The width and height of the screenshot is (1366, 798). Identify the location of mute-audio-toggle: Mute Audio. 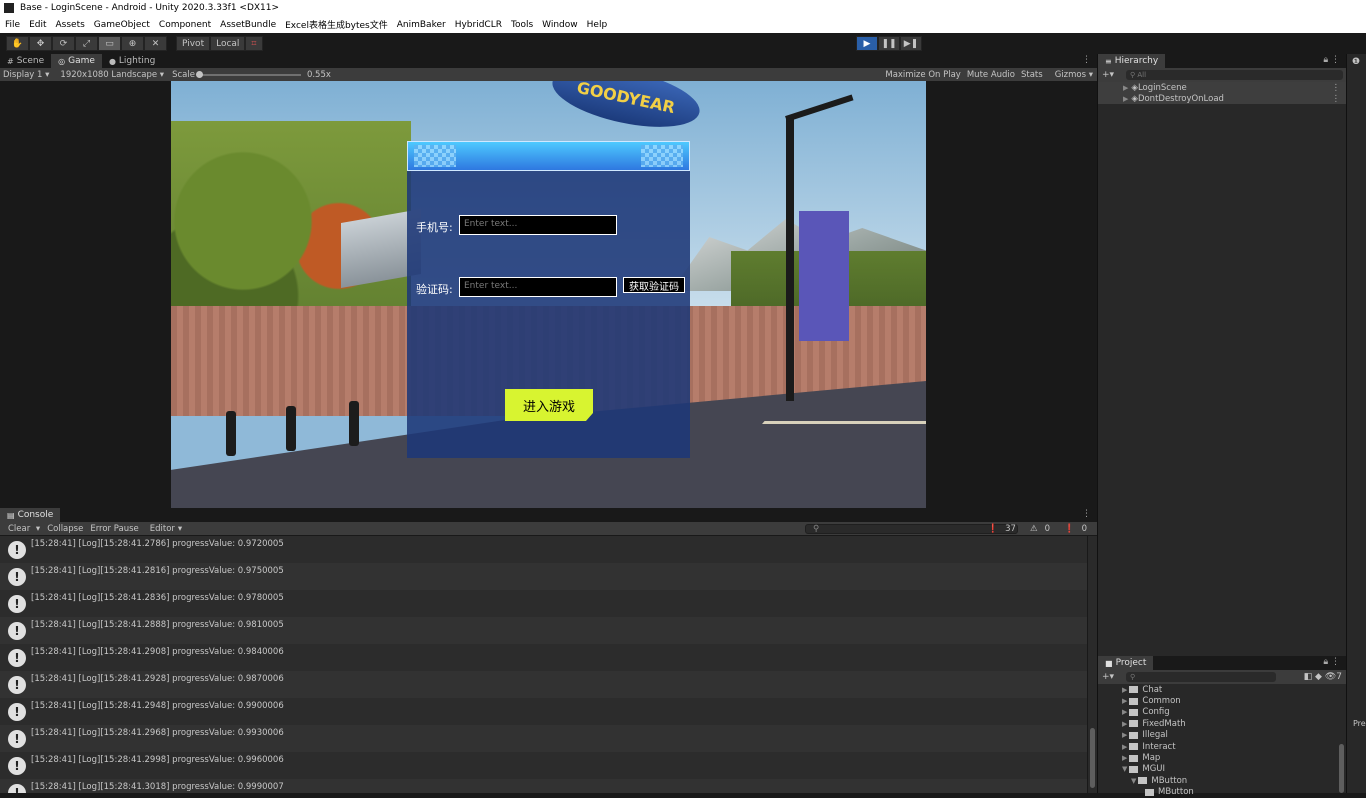
(991, 75).